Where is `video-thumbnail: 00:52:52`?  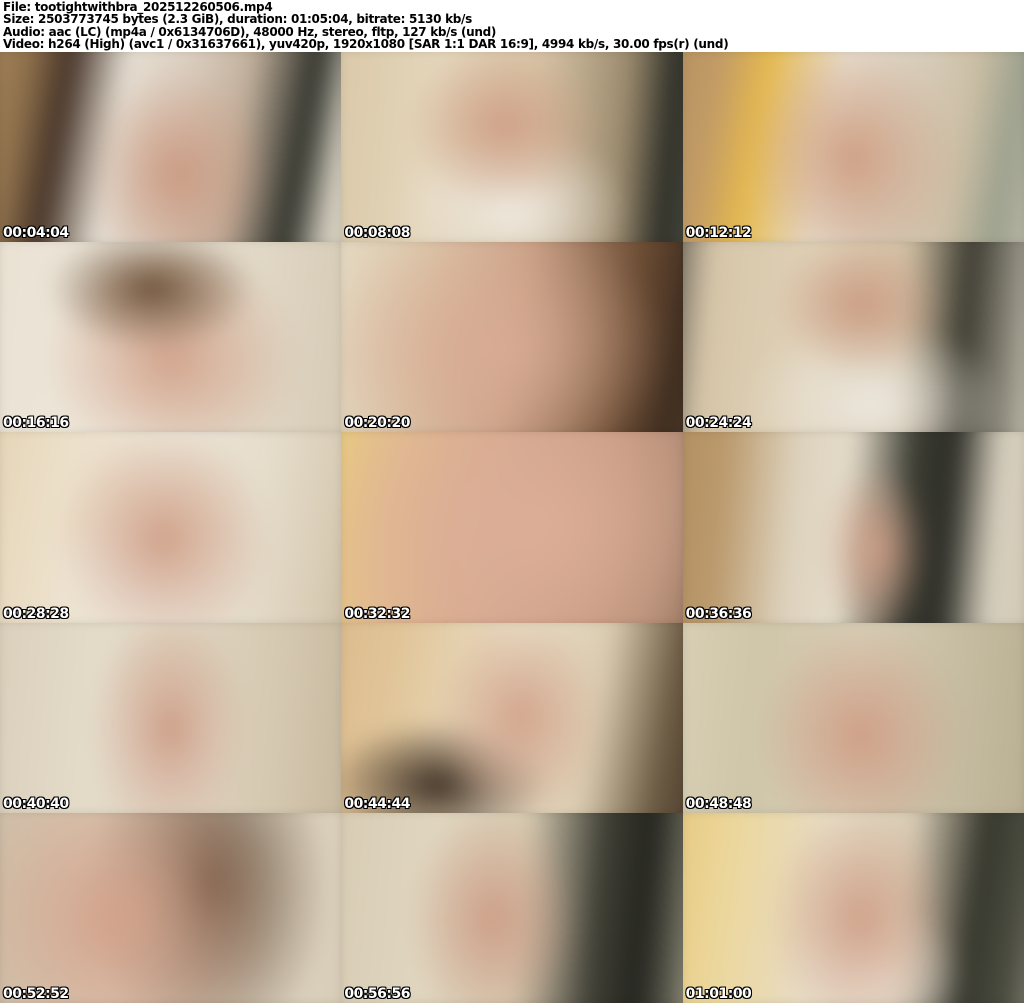
video-thumbnail: 00:52:52 is located at coordinates (171, 907).